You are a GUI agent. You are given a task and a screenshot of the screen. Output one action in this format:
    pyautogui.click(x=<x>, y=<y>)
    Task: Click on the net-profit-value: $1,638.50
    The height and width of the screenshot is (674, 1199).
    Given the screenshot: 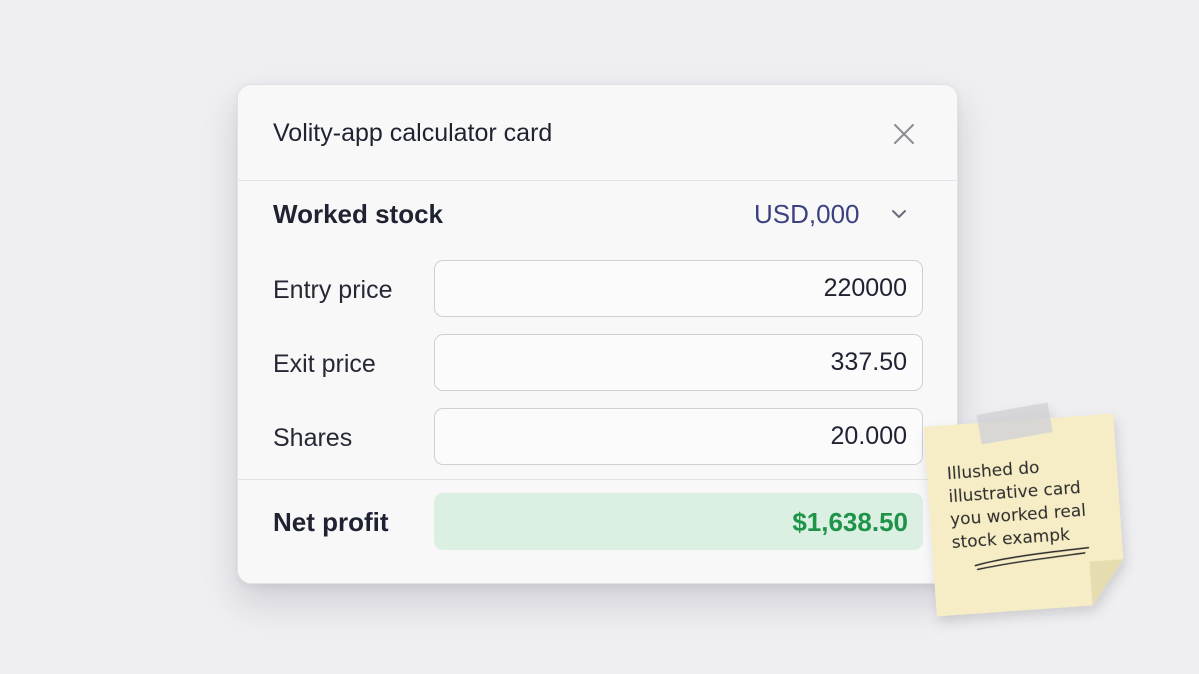 What is the action you would take?
    pyautogui.click(x=850, y=522)
    